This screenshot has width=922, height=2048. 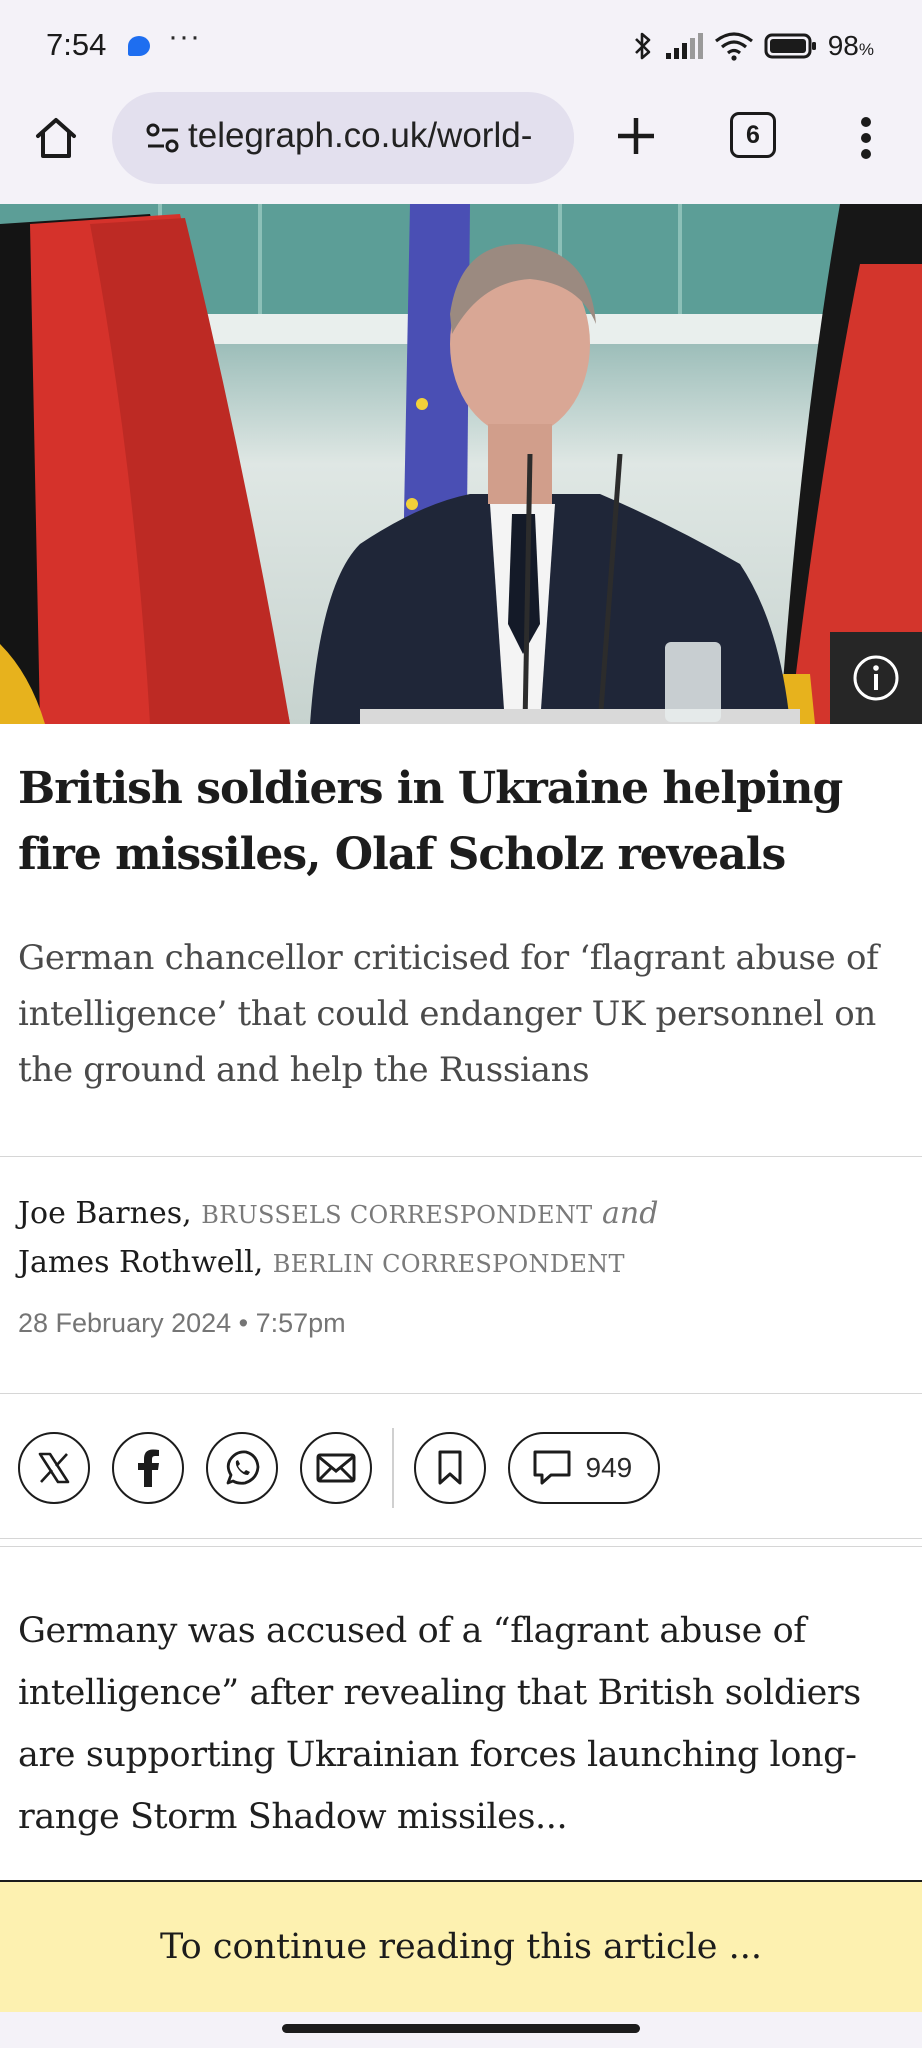 I want to click on battery-icon, so click(x=790, y=46).